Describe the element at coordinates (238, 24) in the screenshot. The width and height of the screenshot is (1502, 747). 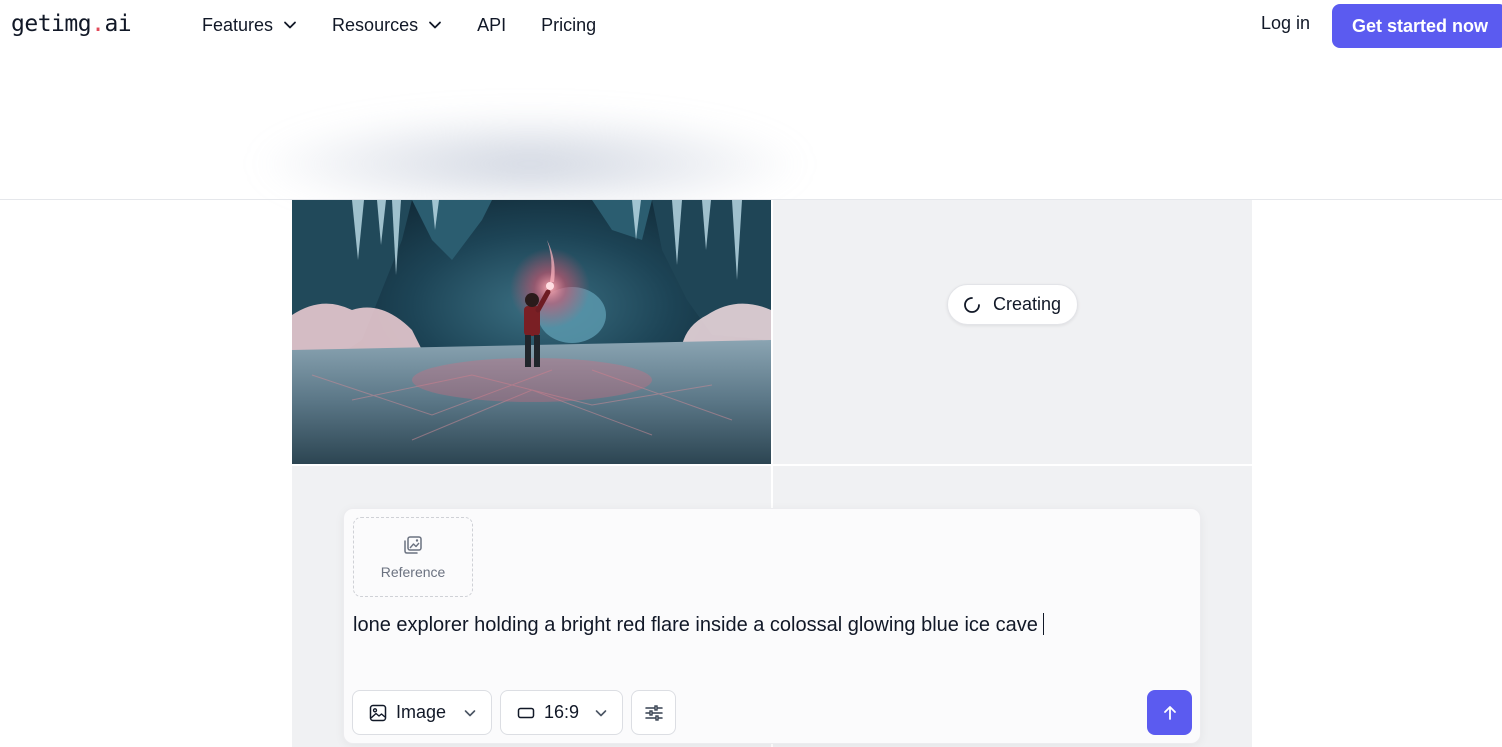
I see `nav-features-label: Features` at that location.